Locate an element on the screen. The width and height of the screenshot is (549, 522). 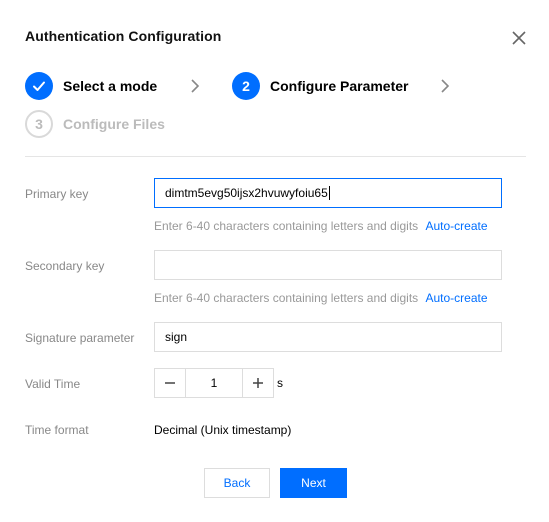
primary-key-value: dimtm5evg50ijsx2hvuwyfoiu65 is located at coordinates (246, 193).